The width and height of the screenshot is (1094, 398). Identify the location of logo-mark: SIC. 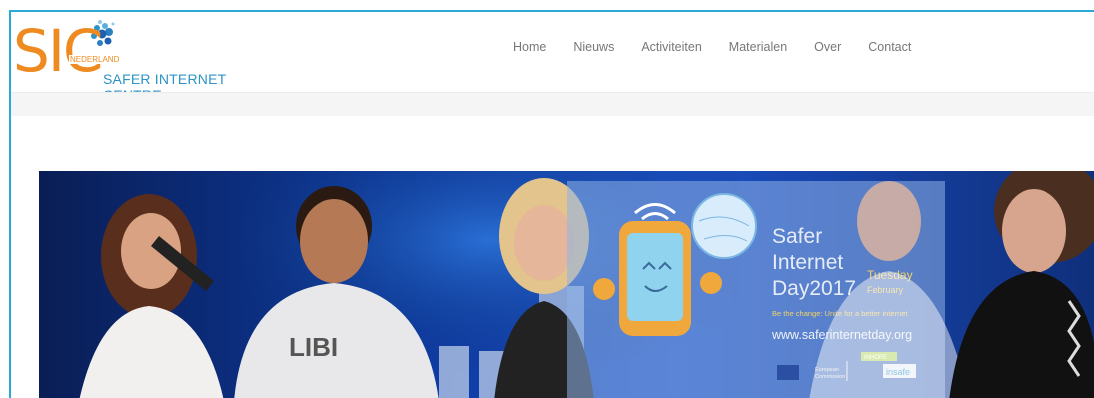
(58, 51).